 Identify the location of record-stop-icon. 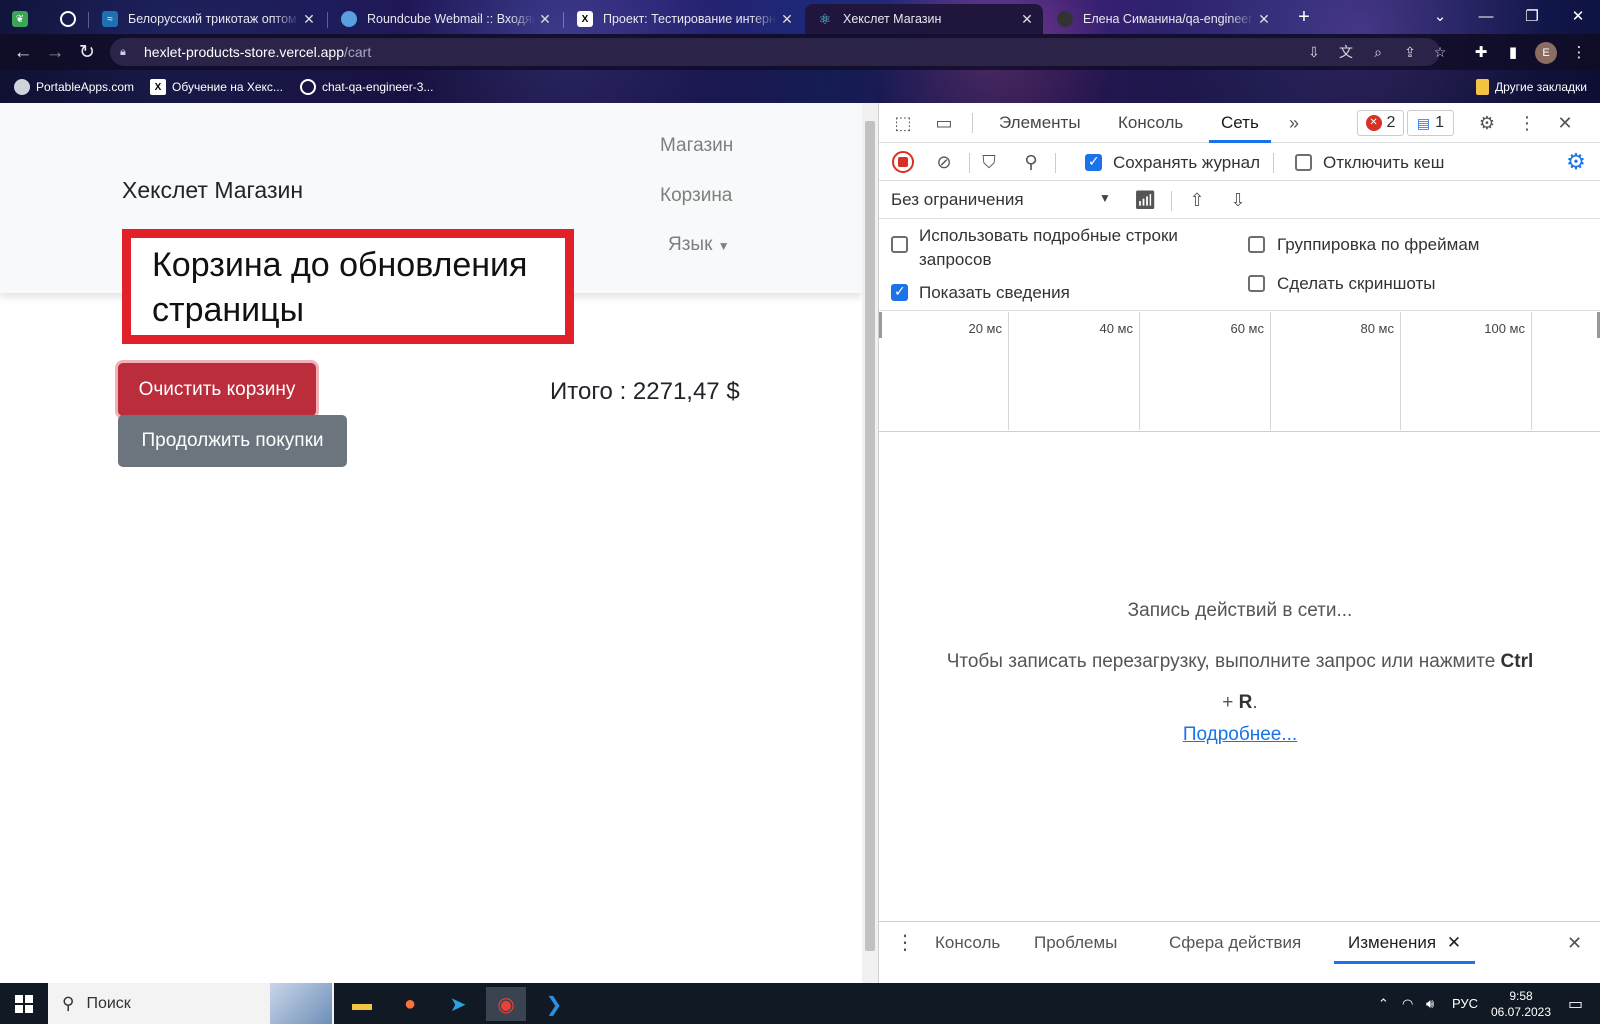
(903, 162).